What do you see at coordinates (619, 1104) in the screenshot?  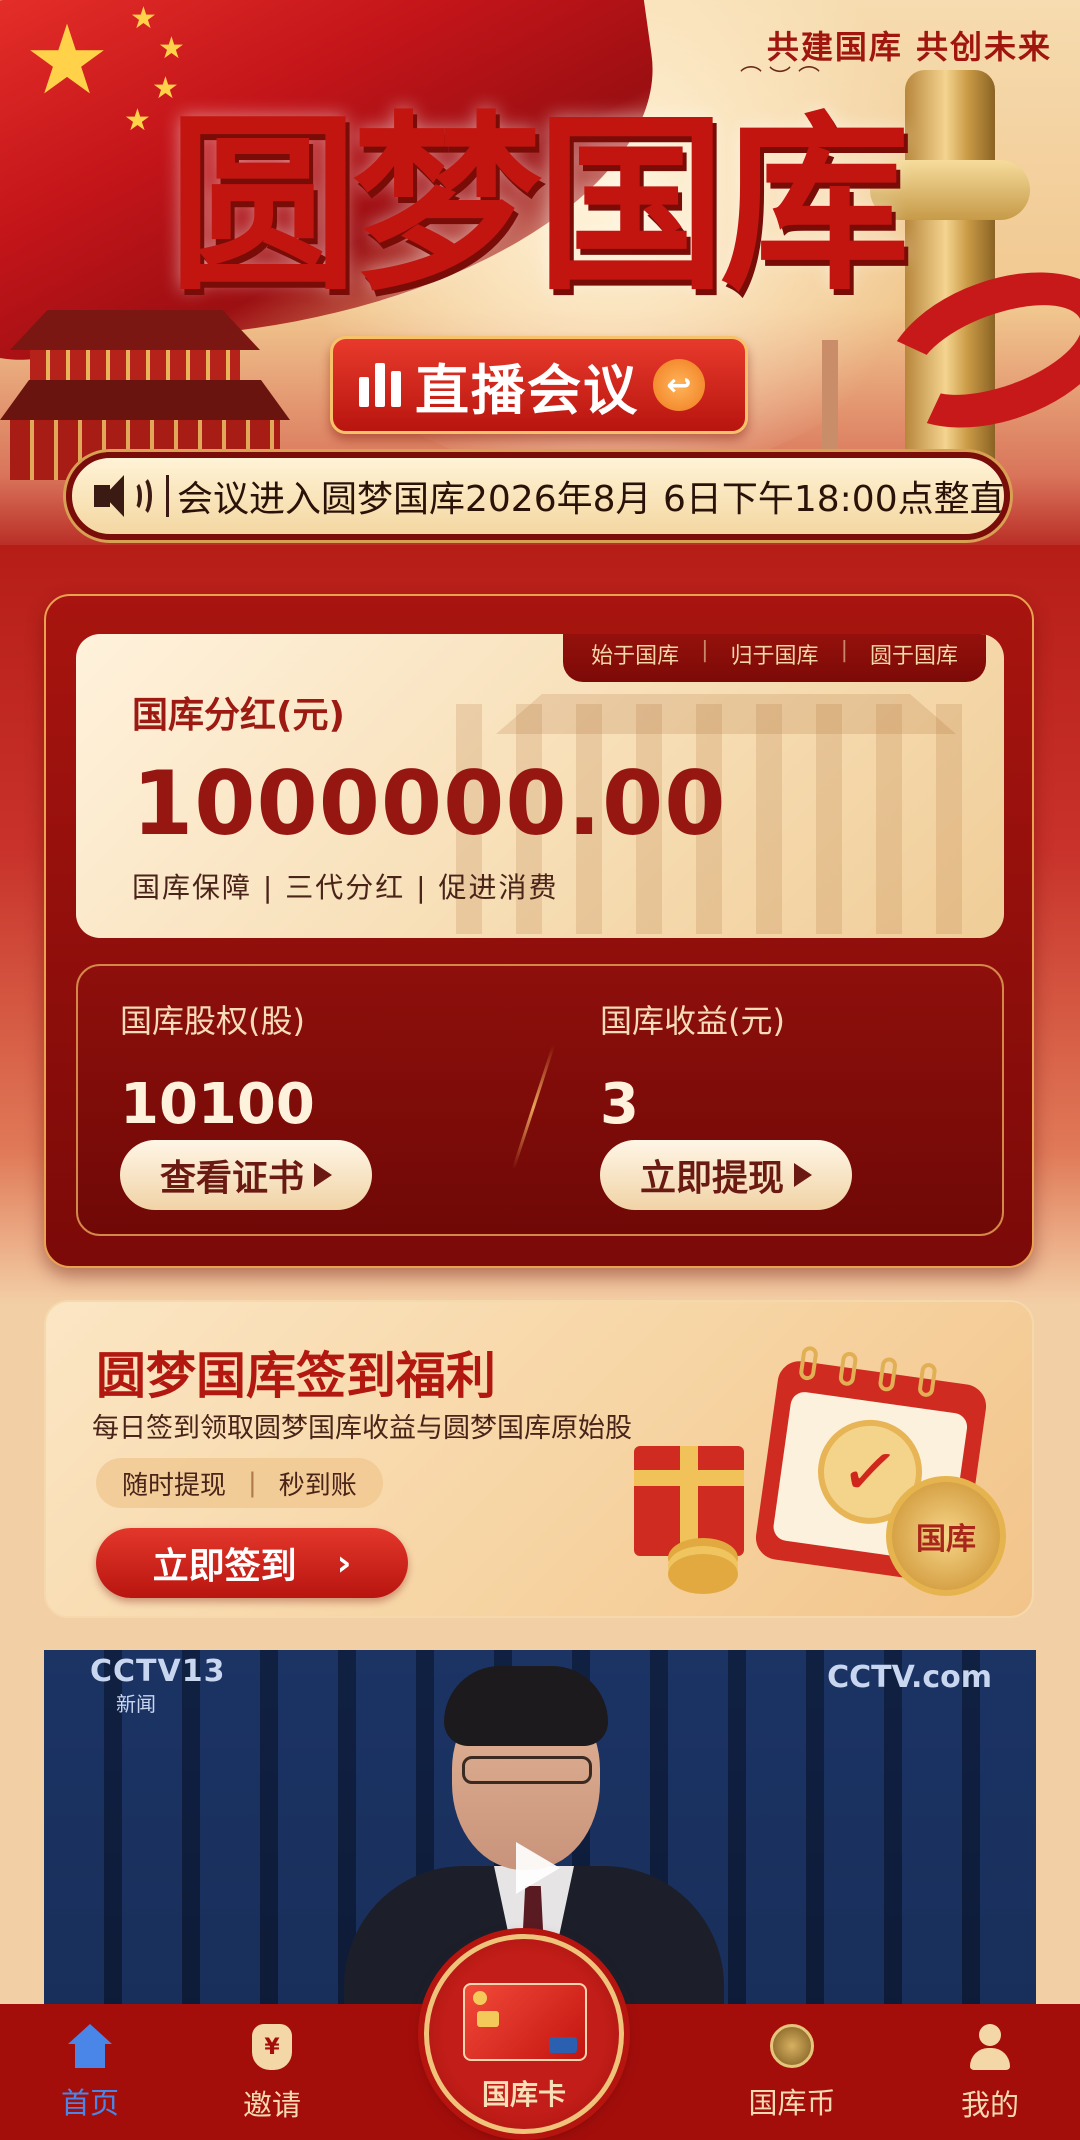 I see `income-value: 3` at bounding box center [619, 1104].